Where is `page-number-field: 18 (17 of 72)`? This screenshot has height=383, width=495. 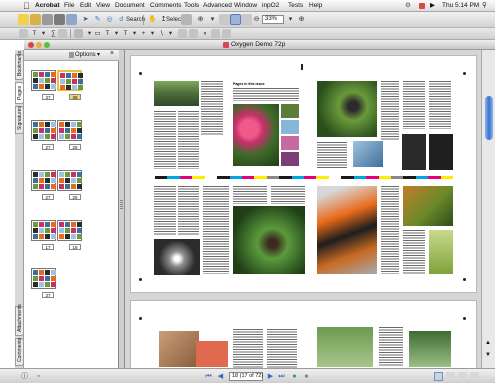
page-number-field: 18 (17 of 72) is located at coordinates (246, 376).